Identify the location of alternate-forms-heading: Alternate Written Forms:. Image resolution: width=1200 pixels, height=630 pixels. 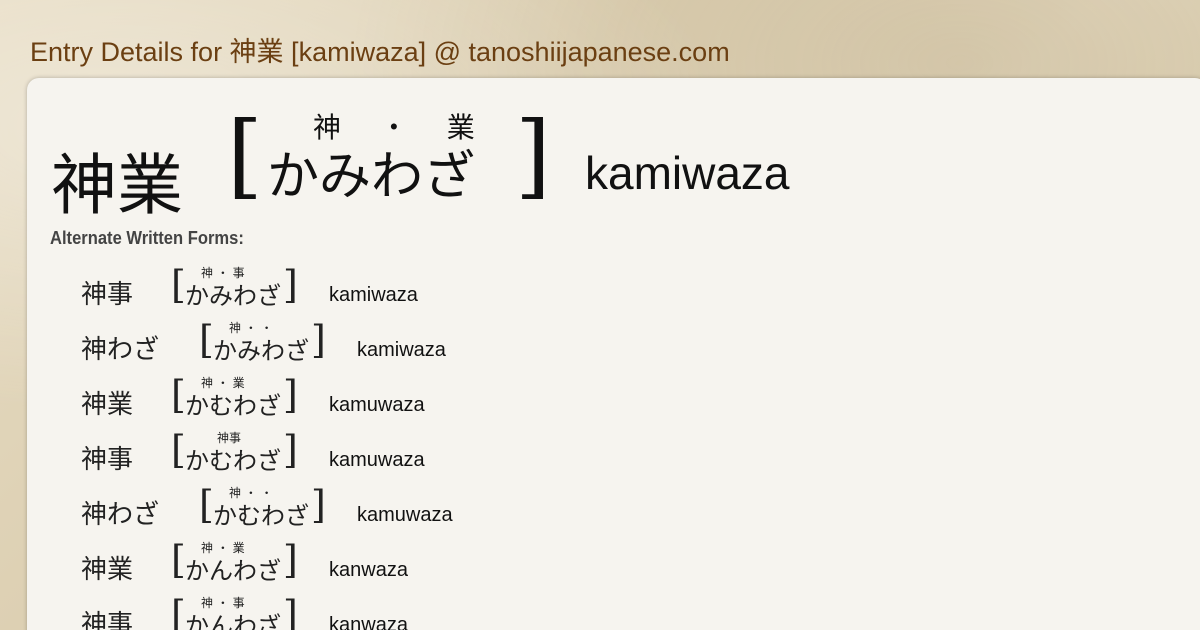
(147, 238).